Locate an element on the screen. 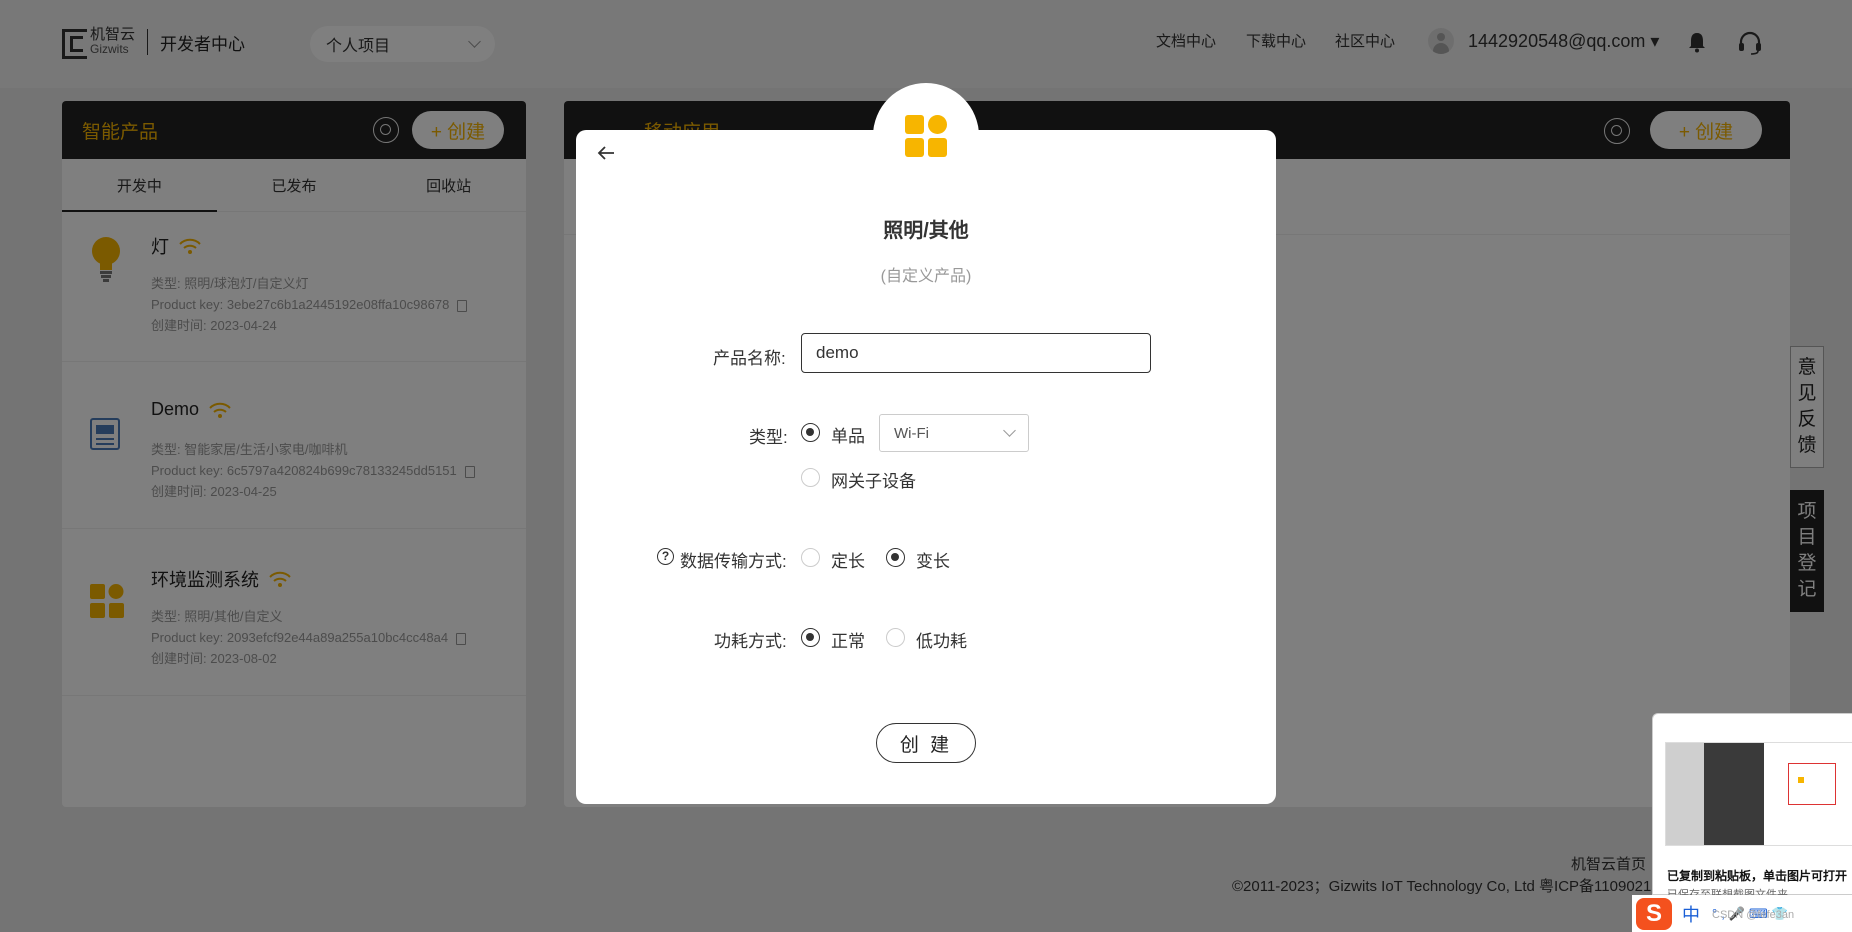 Image resolution: width=1852 pixels, height=932 pixels. type-label: 类型: is located at coordinates (768, 437).